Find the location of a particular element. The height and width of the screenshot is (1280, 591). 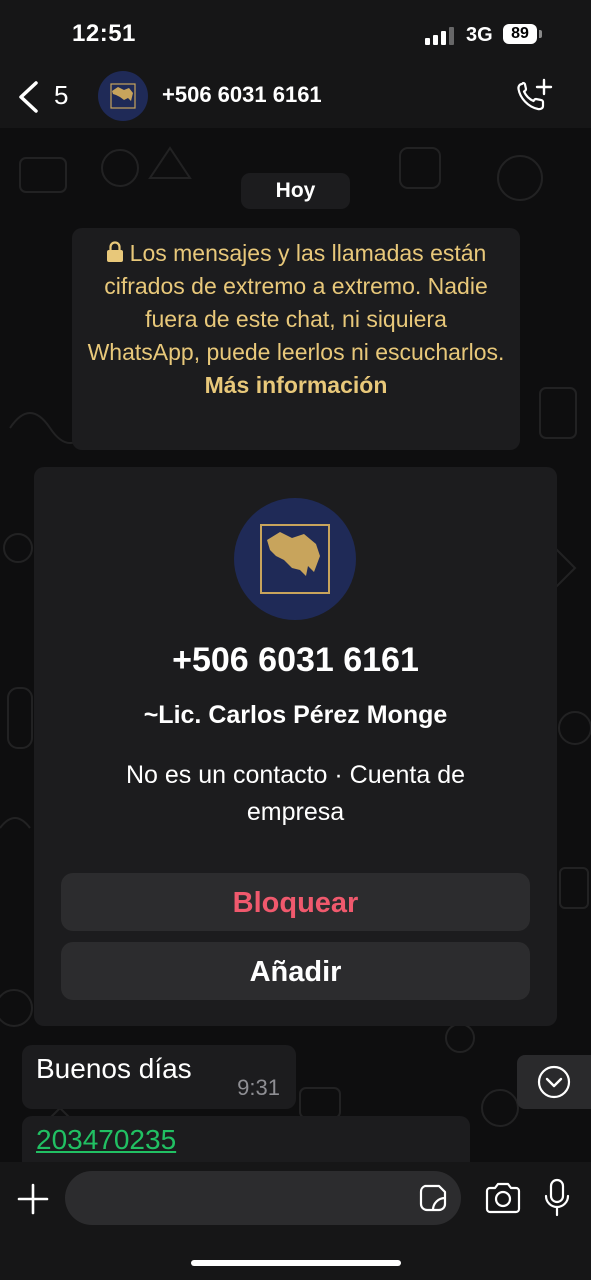

add-call-icon is located at coordinates (535, 94).